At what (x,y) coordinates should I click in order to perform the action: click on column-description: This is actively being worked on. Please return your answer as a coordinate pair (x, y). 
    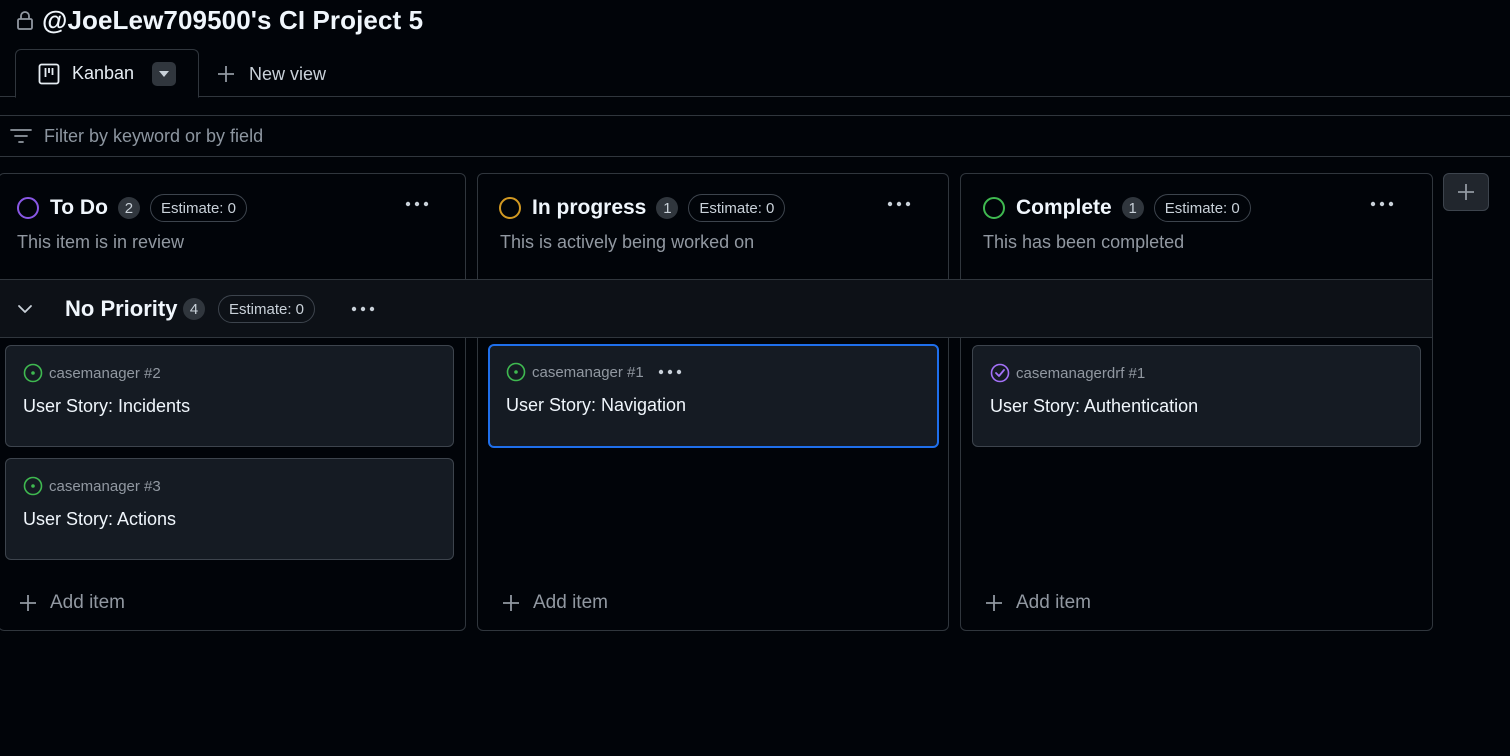
    Looking at the image, I should click on (627, 242).